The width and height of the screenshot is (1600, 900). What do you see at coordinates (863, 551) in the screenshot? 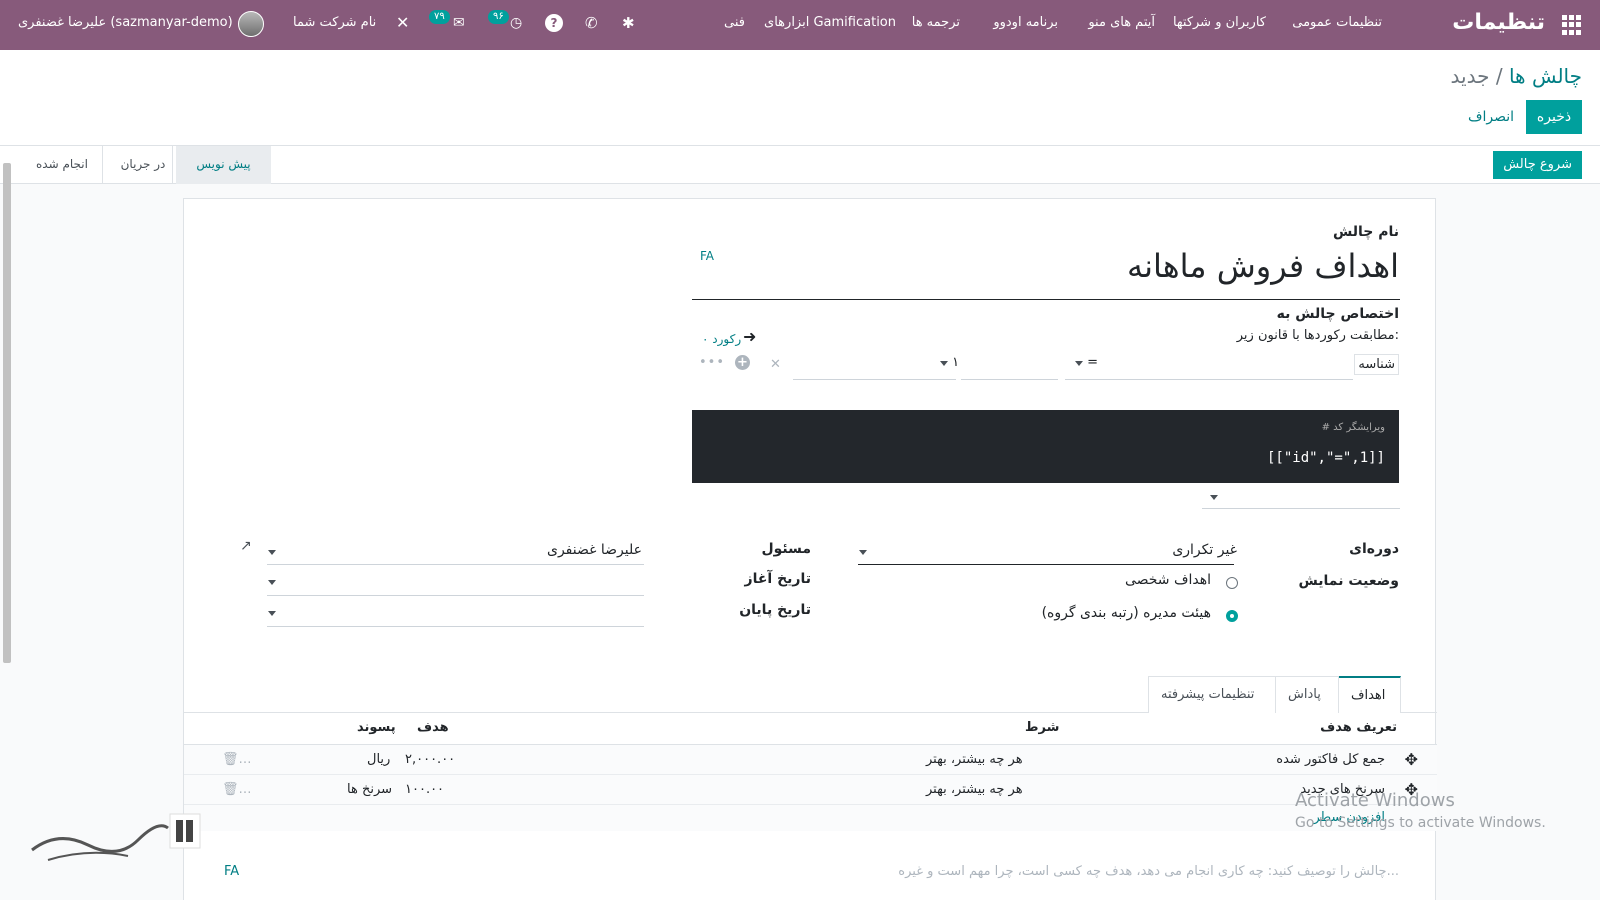
I see `period-caret` at bounding box center [863, 551].